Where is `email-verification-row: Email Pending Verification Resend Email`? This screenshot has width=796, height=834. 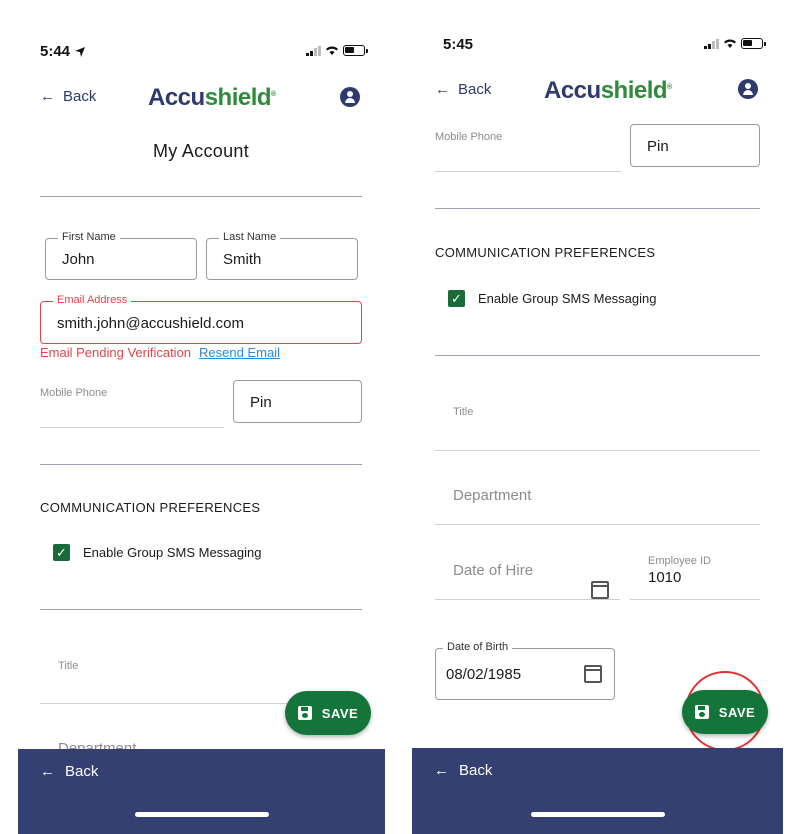
email-verification-row: Email Pending Verification Resend Email is located at coordinates (160, 352).